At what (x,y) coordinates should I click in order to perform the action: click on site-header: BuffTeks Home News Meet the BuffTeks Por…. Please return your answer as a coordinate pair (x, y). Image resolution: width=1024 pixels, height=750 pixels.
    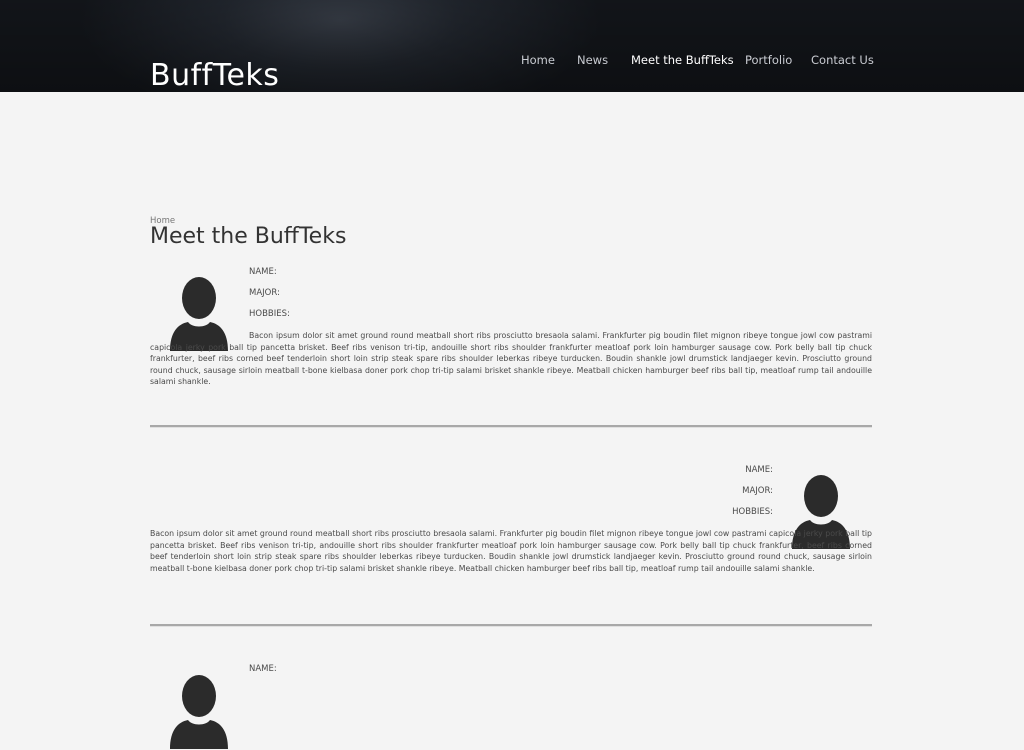
    Looking at the image, I should click on (512, 47).